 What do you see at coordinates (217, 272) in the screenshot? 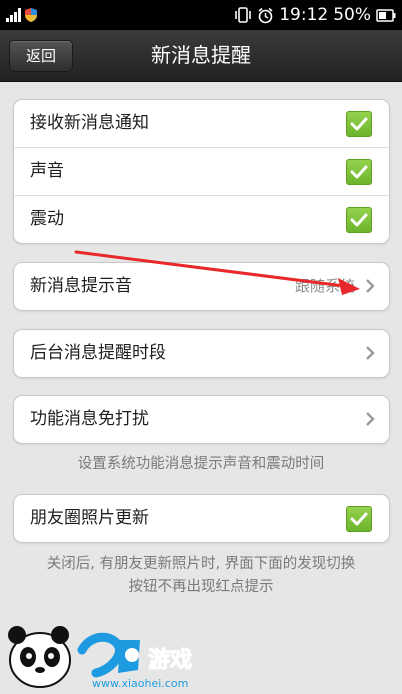
I see `annotation-arrow` at bounding box center [217, 272].